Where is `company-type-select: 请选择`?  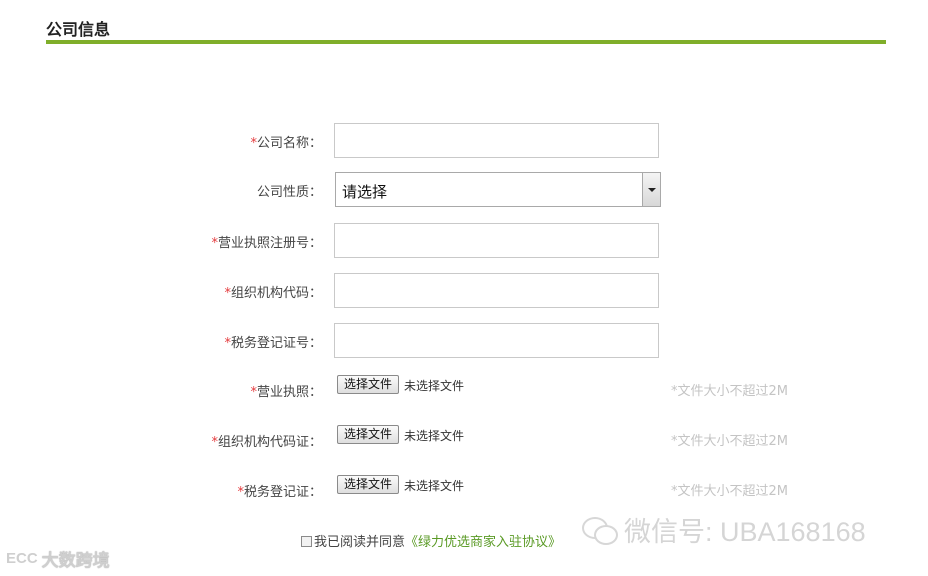 company-type-select: 请选择 is located at coordinates (498, 189).